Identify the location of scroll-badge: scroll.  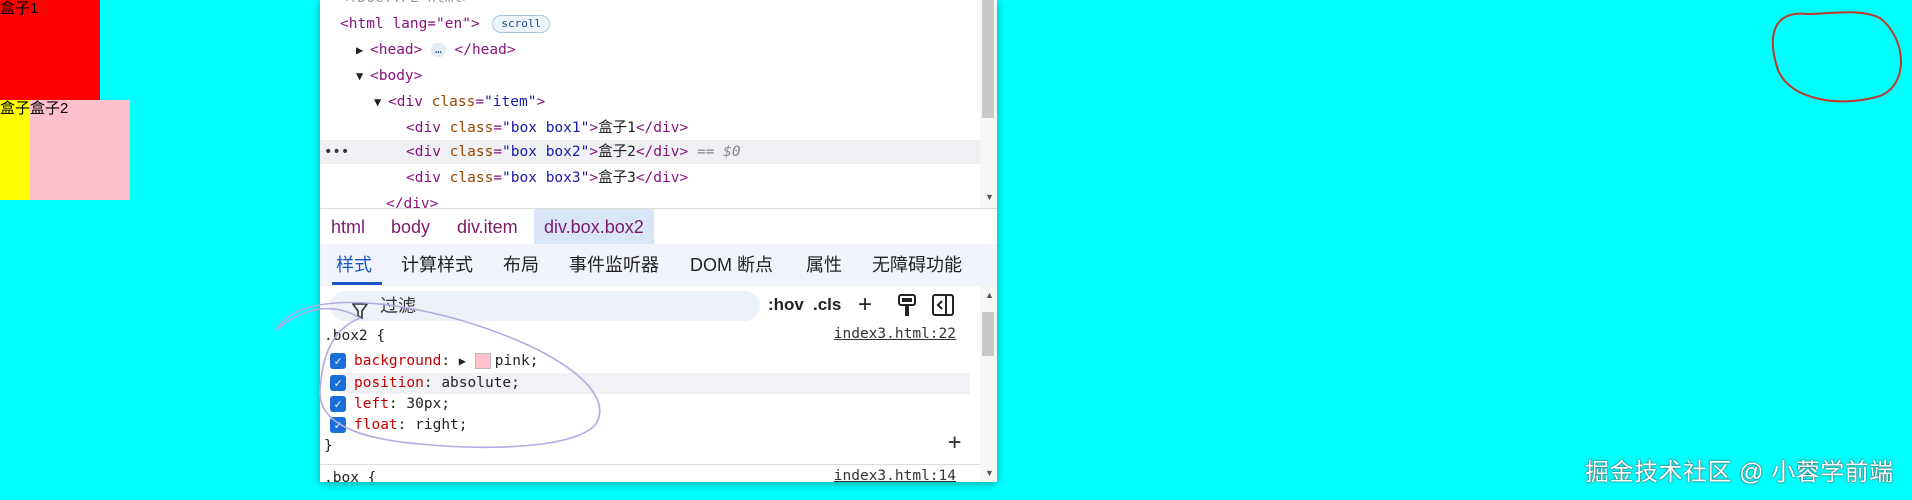
(521, 24).